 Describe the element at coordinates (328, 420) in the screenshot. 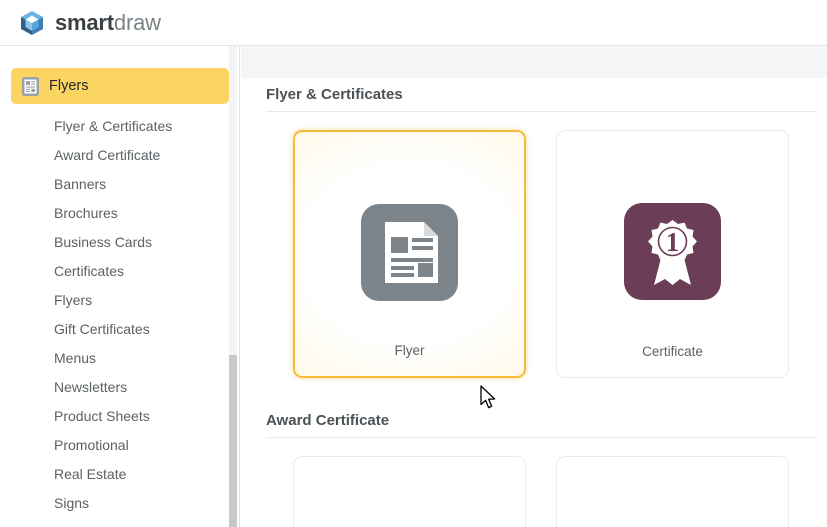

I see `section-title: Award Certificate` at that location.